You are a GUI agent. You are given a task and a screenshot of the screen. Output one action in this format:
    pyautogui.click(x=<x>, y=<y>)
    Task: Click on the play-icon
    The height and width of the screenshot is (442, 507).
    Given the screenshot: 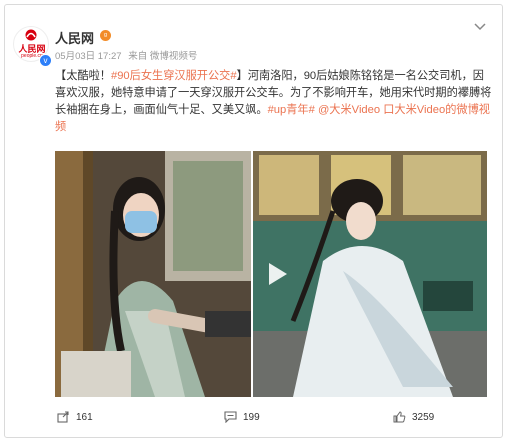 What is the action you would take?
    pyautogui.click(x=276, y=274)
    